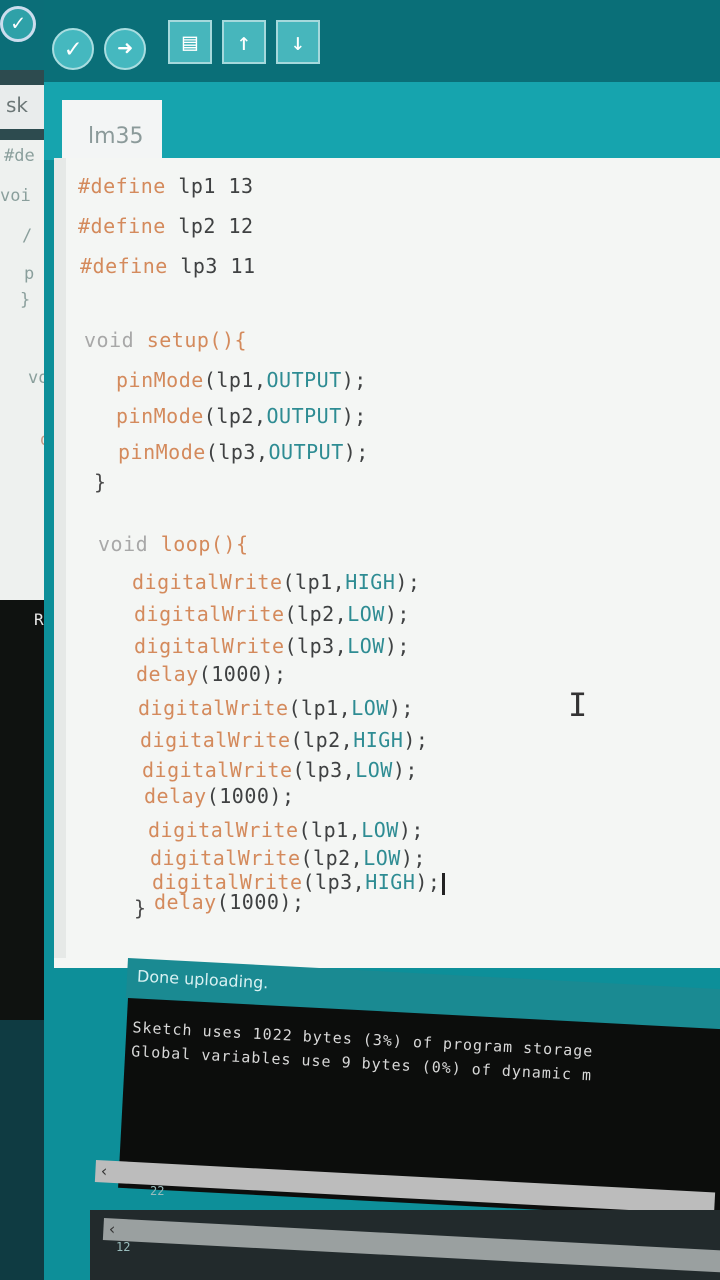 This screenshot has height=1280, width=720. I want to click on background-console-text: R, so click(39, 619).